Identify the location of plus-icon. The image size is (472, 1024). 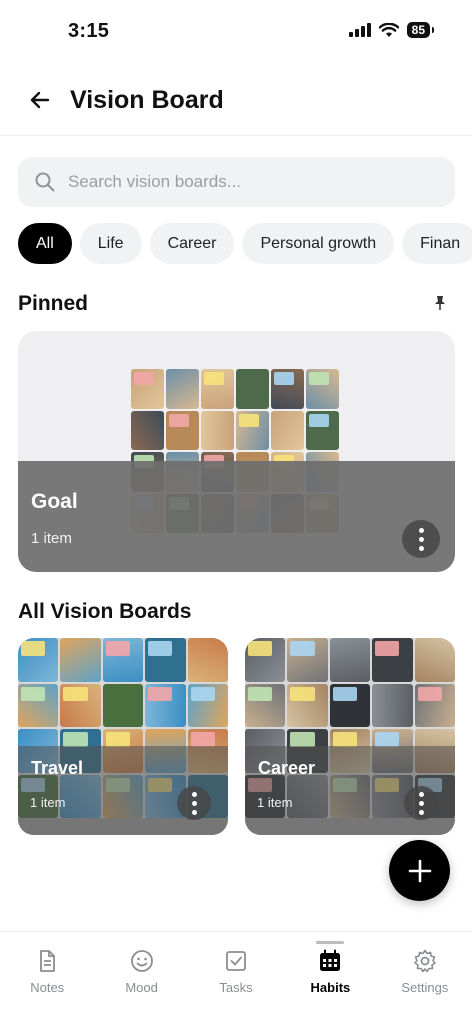
(419, 870).